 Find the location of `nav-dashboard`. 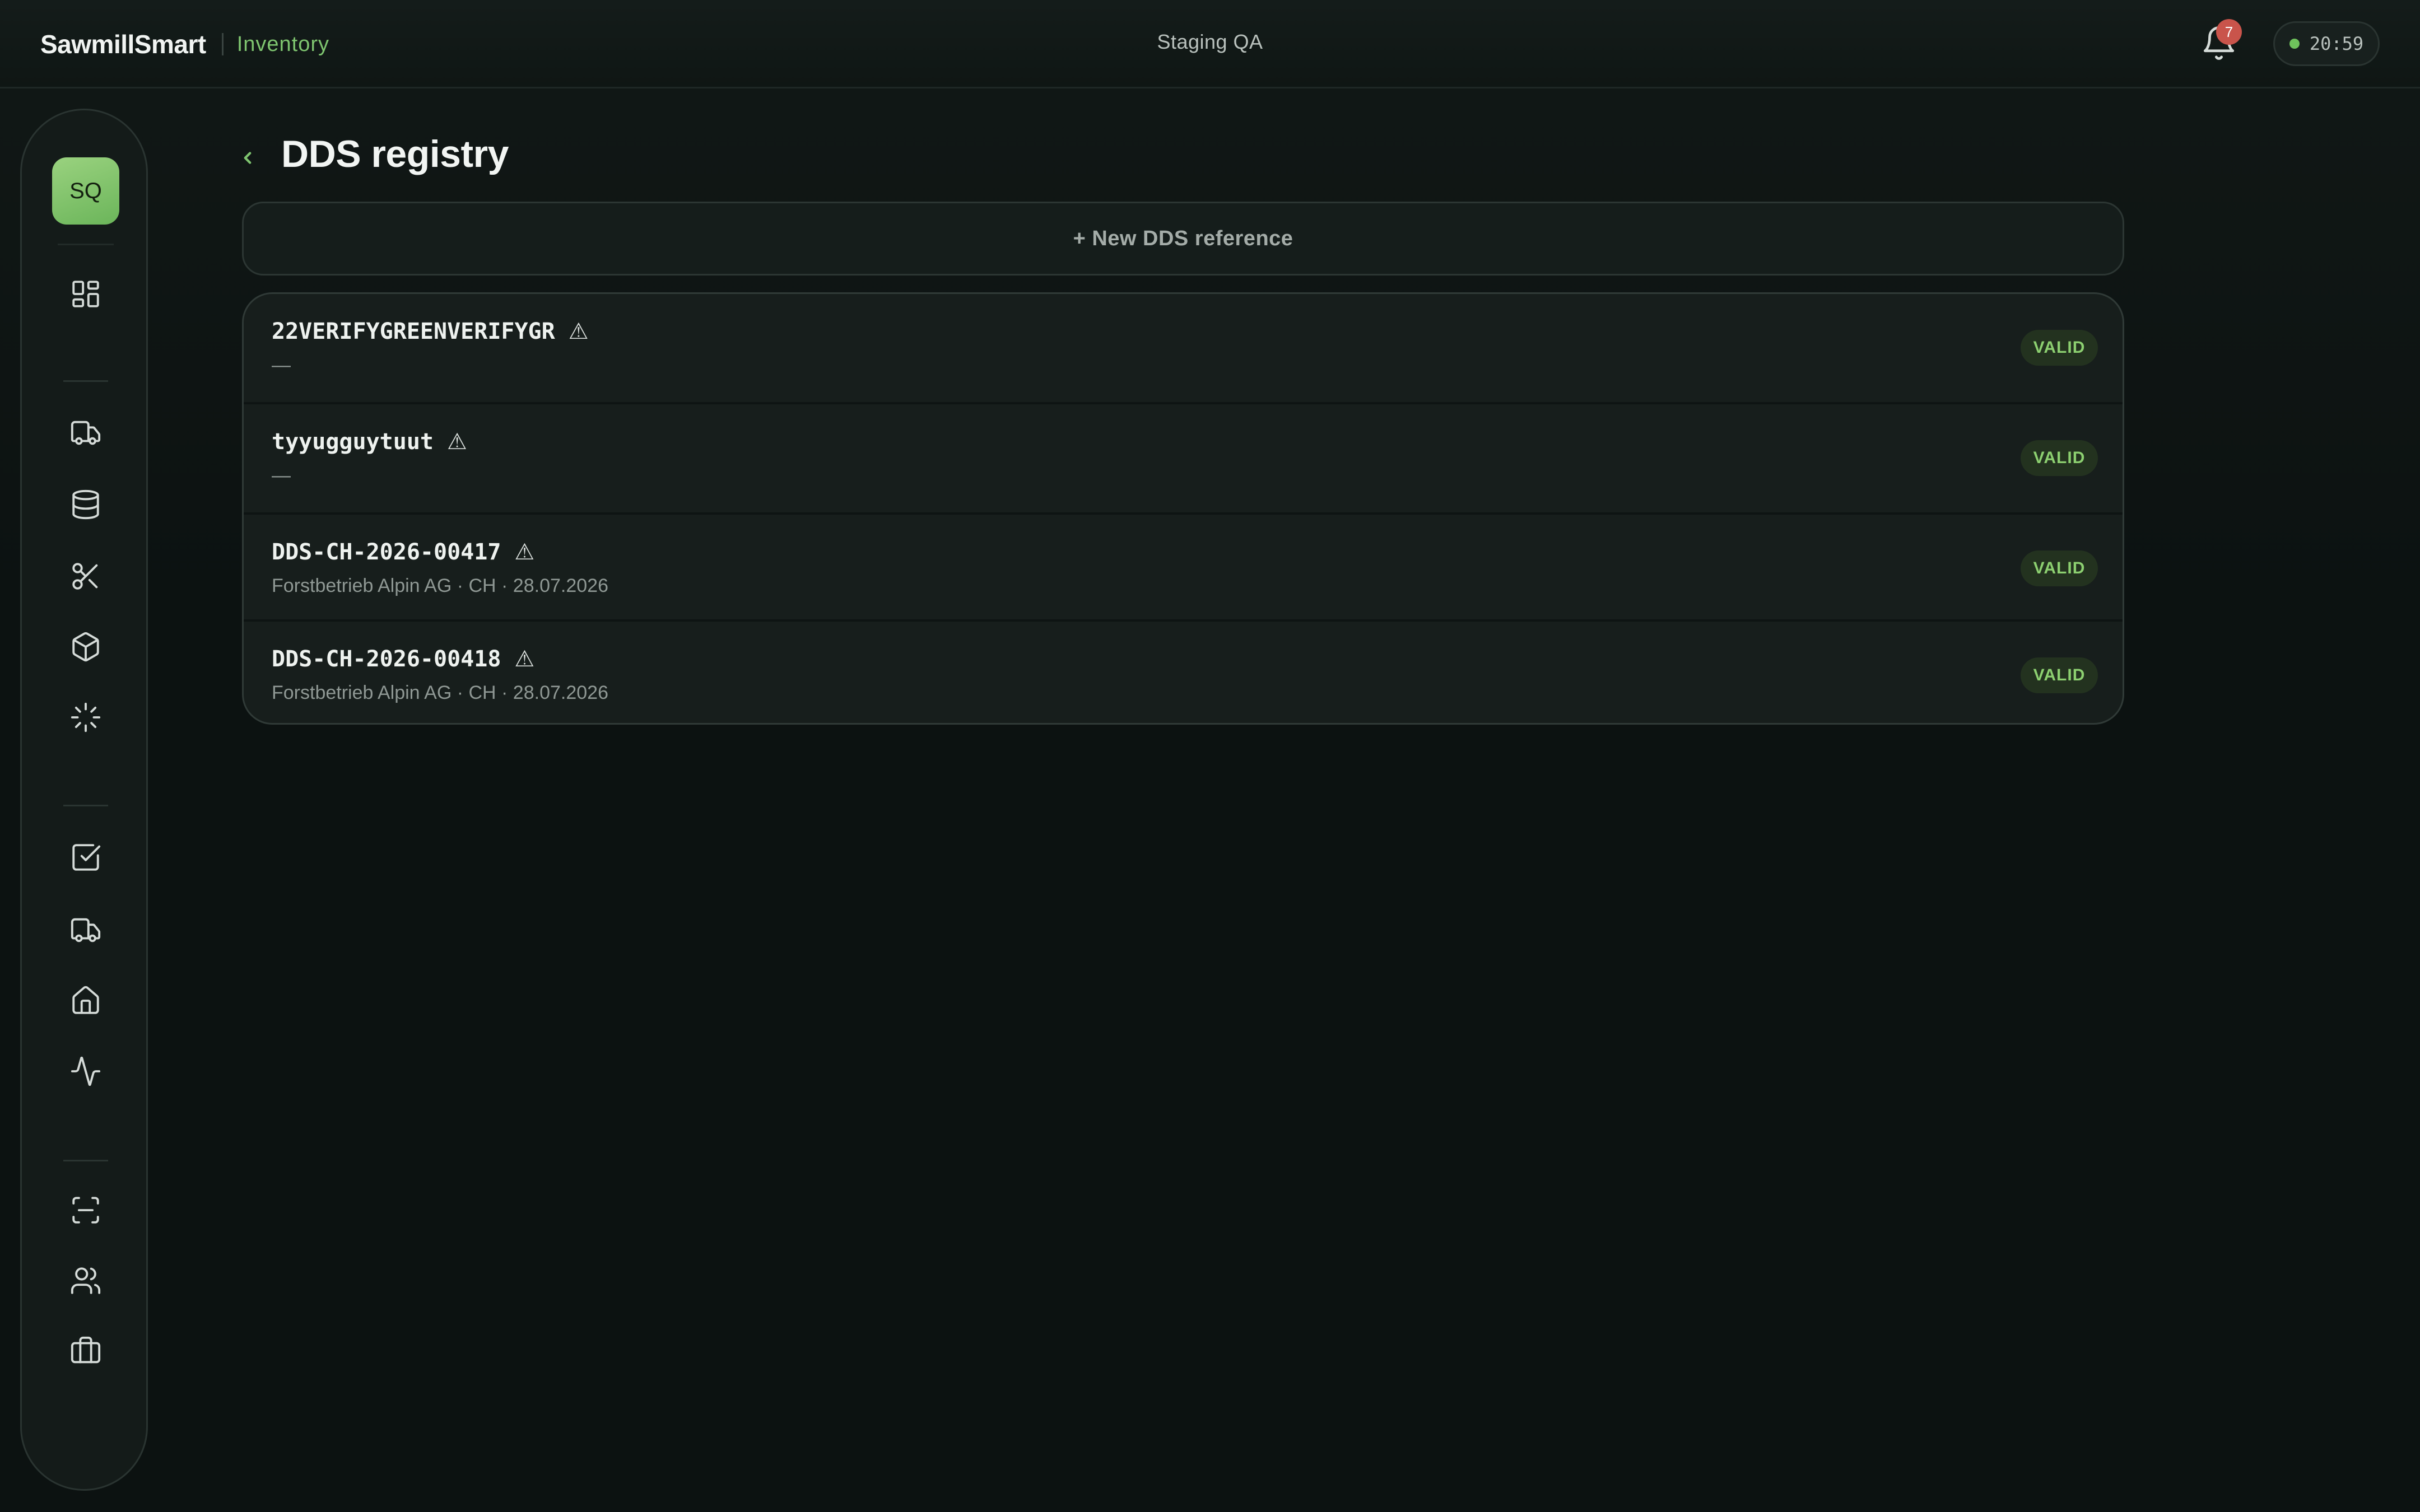

nav-dashboard is located at coordinates (86, 294).